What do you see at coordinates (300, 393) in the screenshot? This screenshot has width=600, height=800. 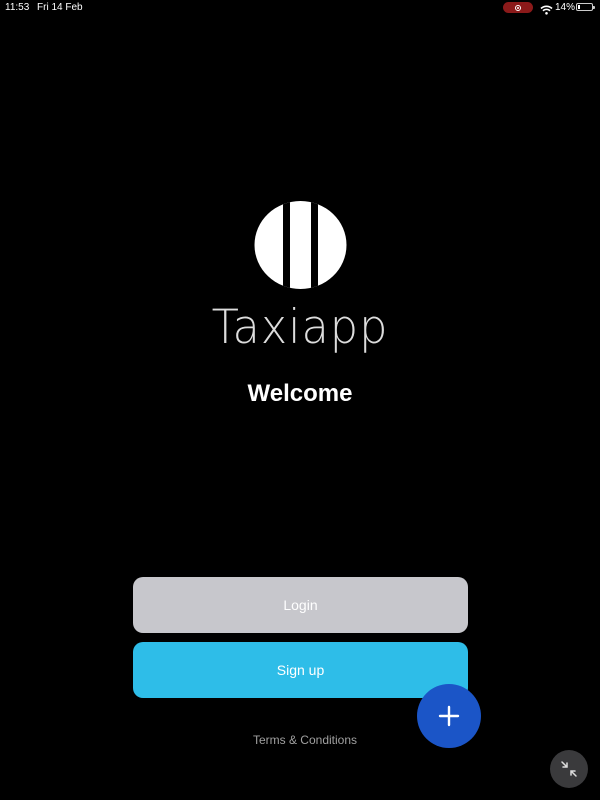 I see `welcome-heading: Welcome` at bounding box center [300, 393].